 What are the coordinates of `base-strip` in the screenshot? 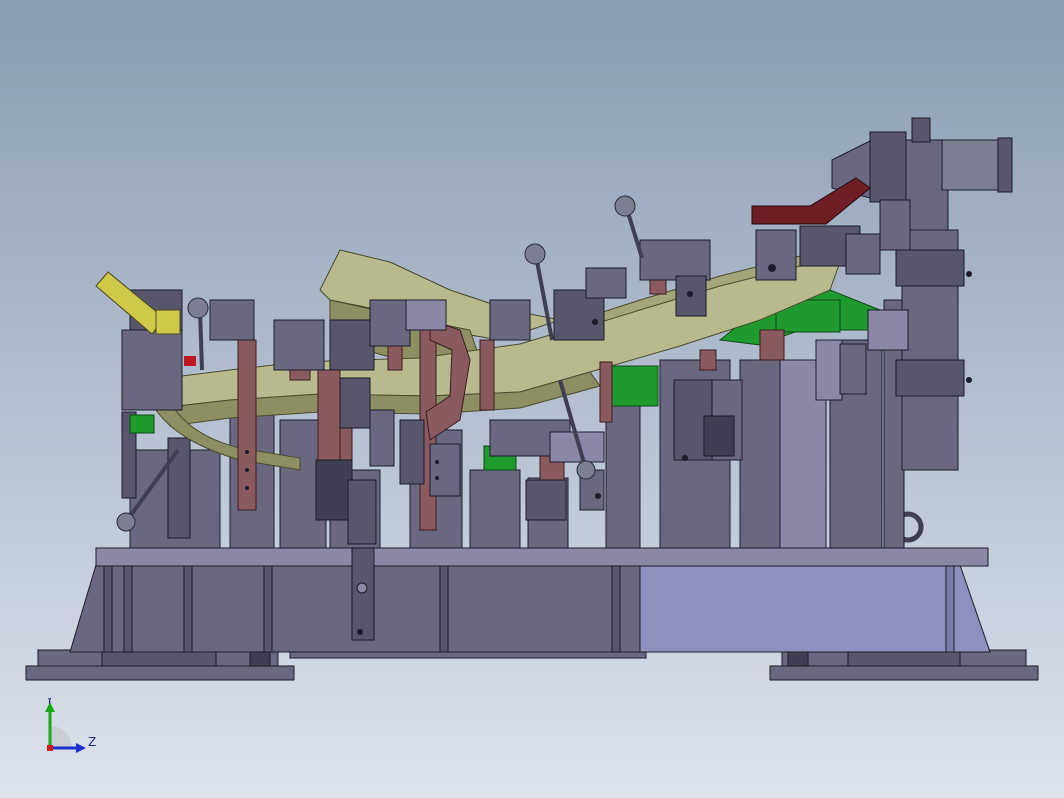 It's located at (468, 655).